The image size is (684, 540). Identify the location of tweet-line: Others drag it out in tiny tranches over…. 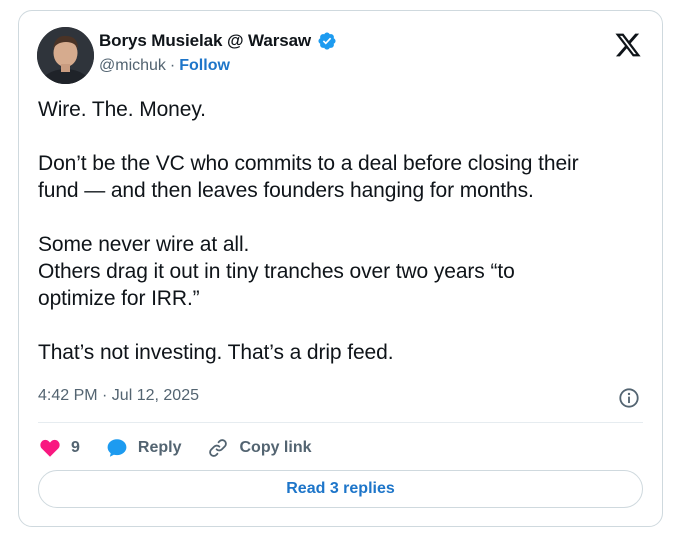
(276, 271).